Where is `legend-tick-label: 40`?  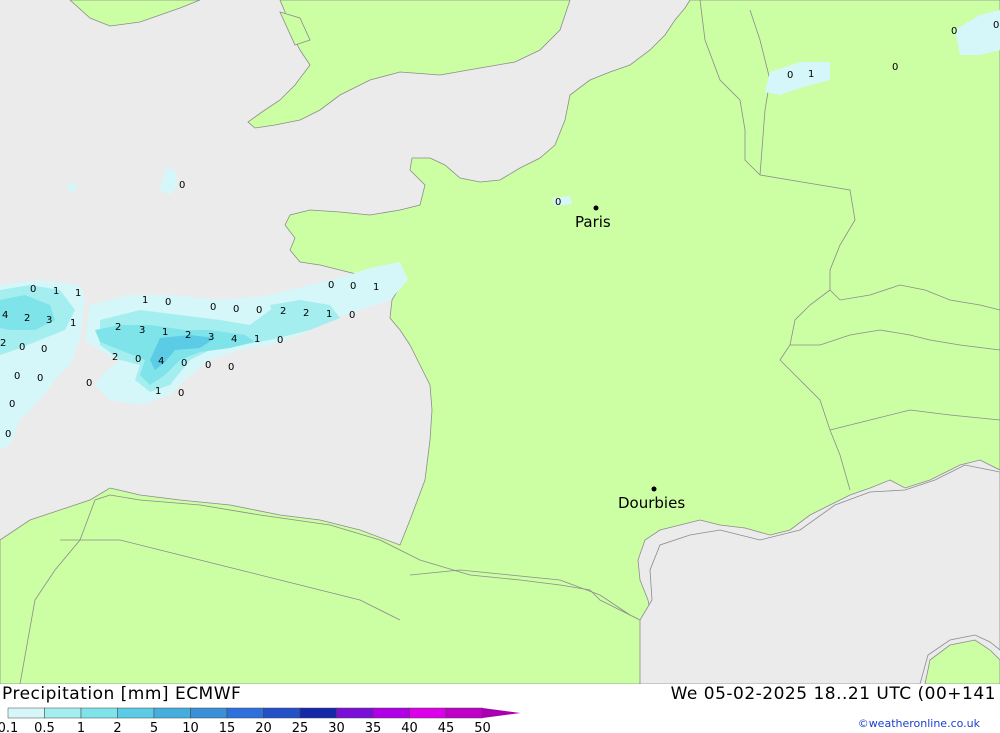 legend-tick-label: 40 is located at coordinates (409, 727).